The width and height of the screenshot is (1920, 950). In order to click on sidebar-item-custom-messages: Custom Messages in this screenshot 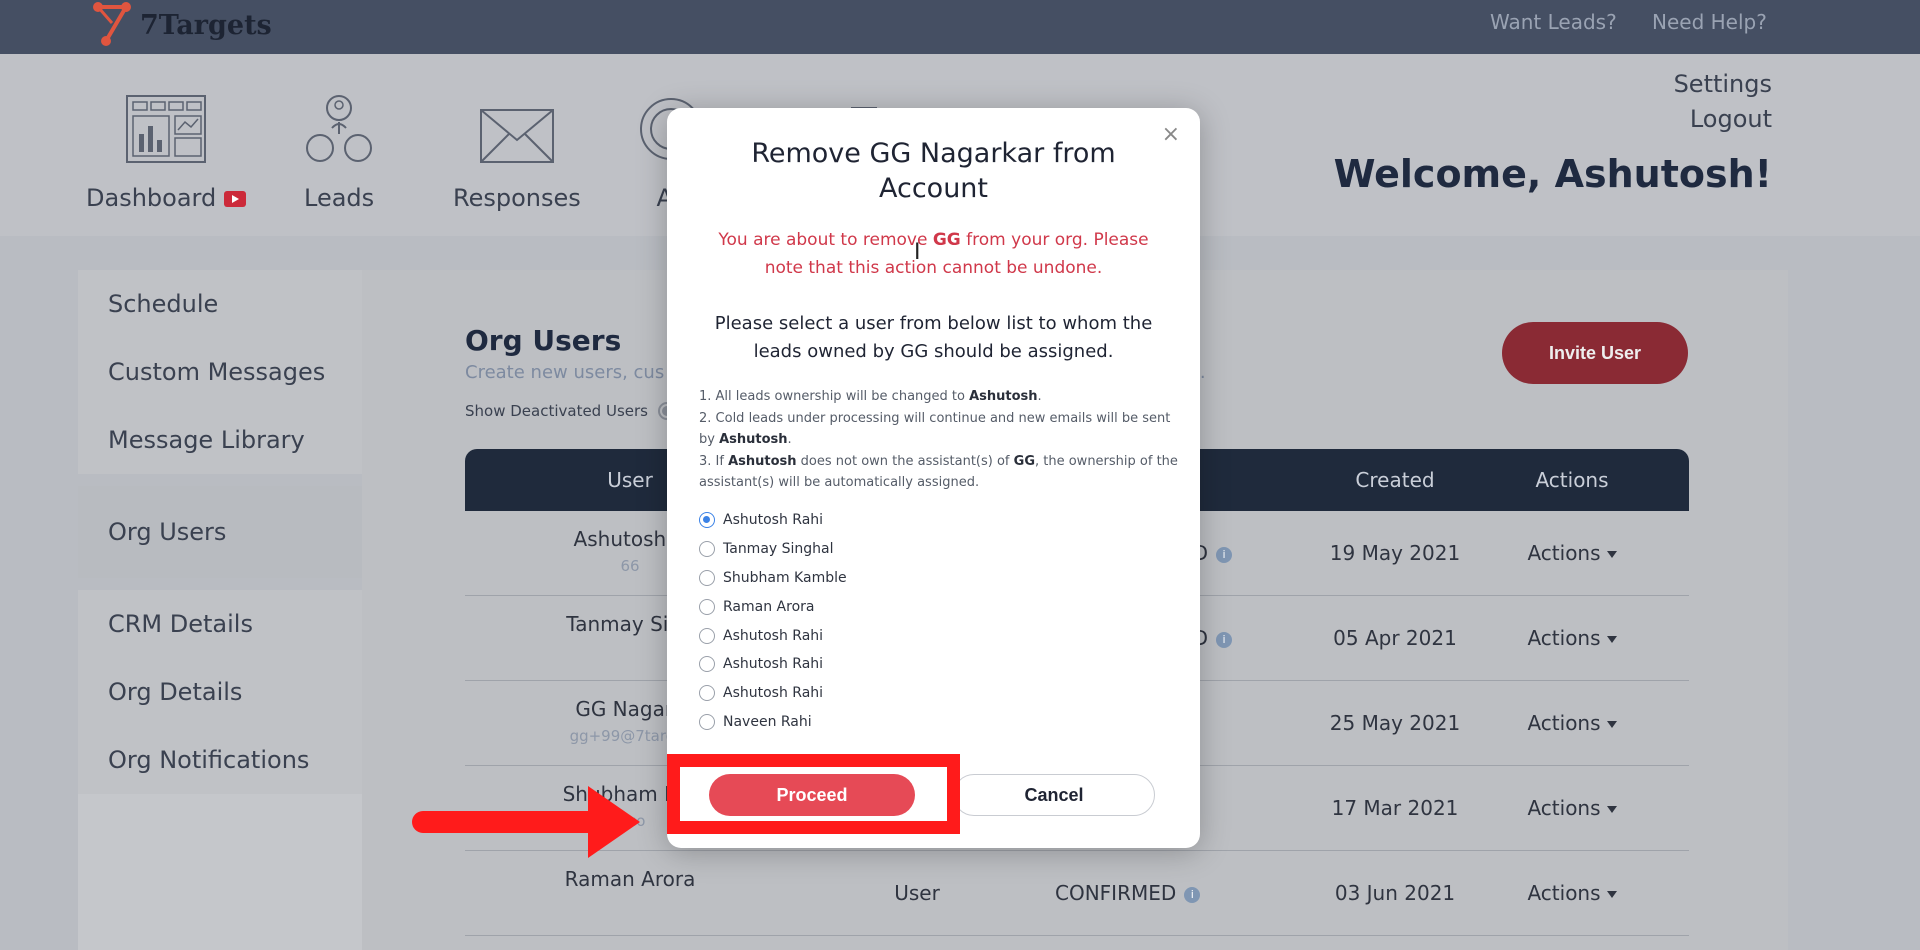, I will do `click(220, 372)`.